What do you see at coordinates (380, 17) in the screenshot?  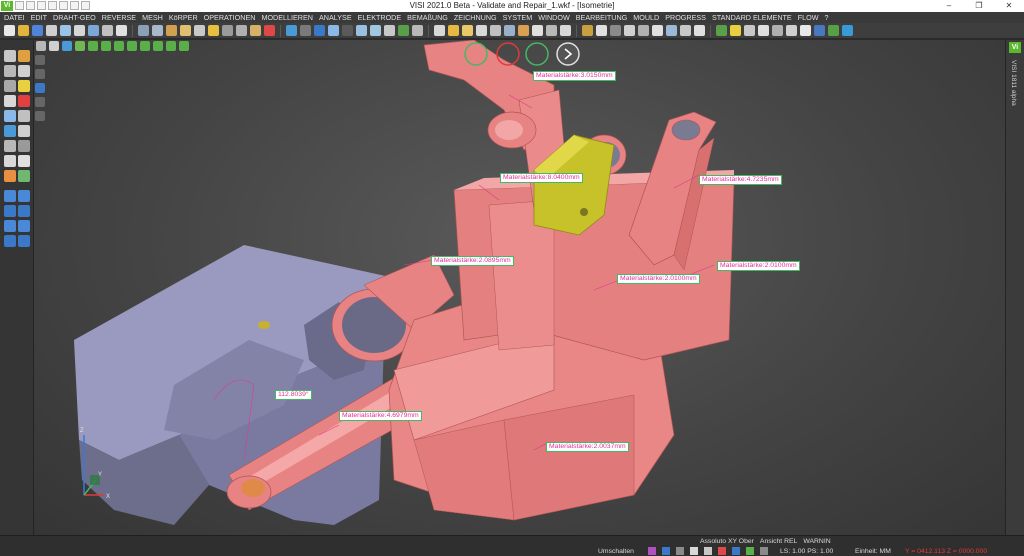 I see `menu-elektrode: ELEKTRODE` at bounding box center [380, 17].